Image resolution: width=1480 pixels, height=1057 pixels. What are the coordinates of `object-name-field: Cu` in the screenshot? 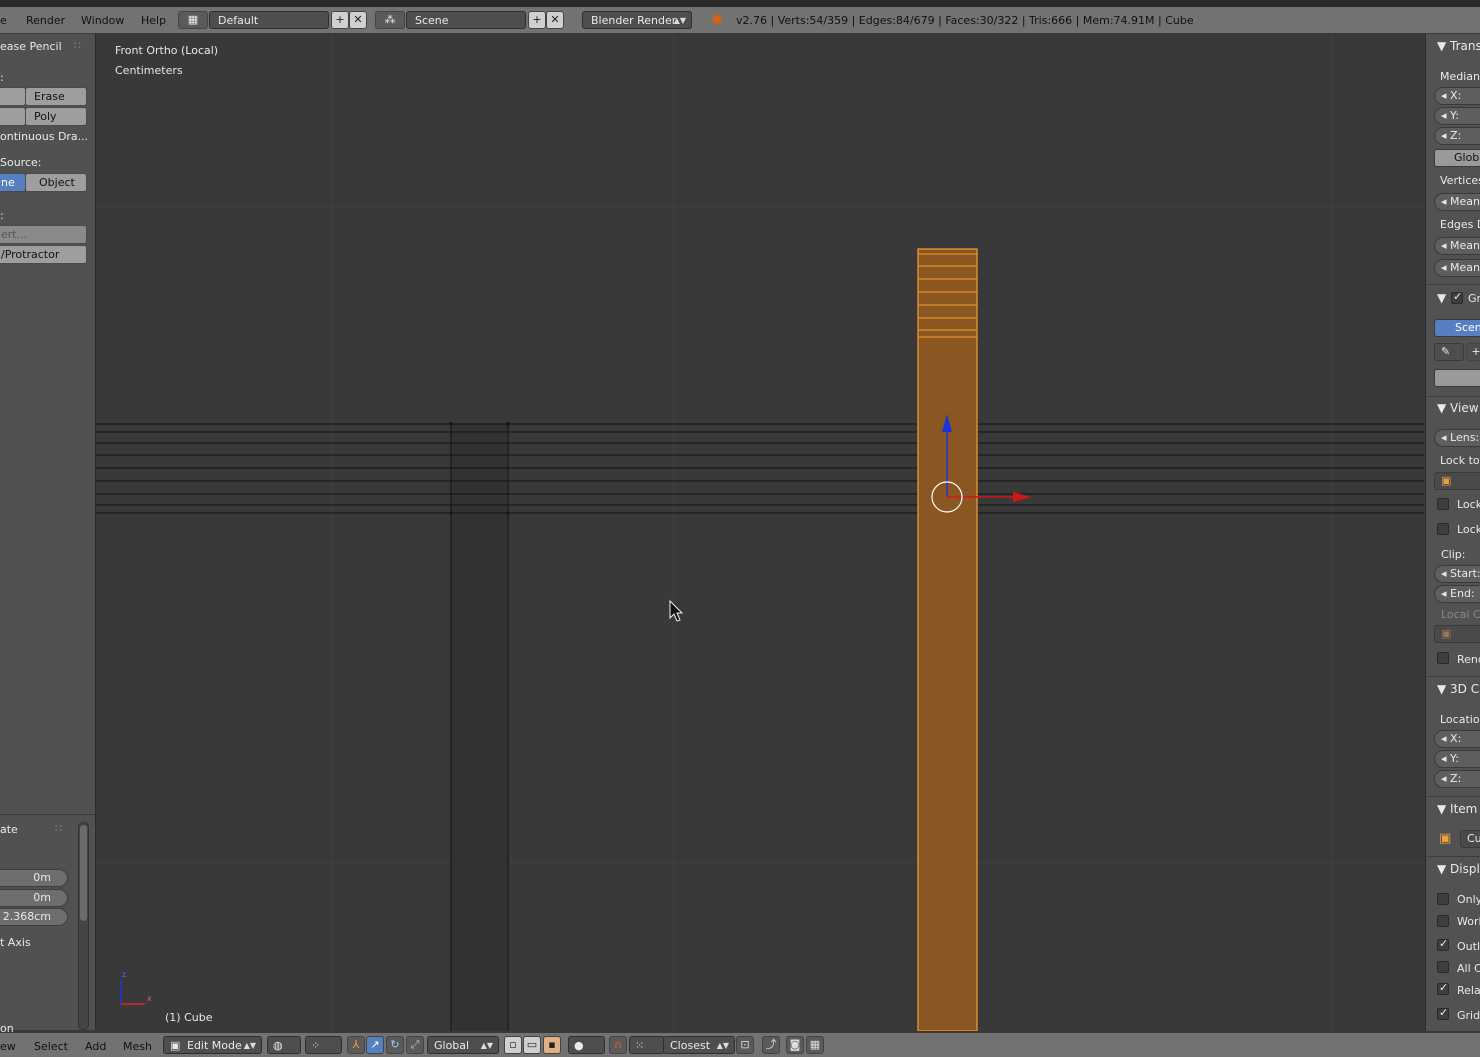 It's located at (1470, 839).